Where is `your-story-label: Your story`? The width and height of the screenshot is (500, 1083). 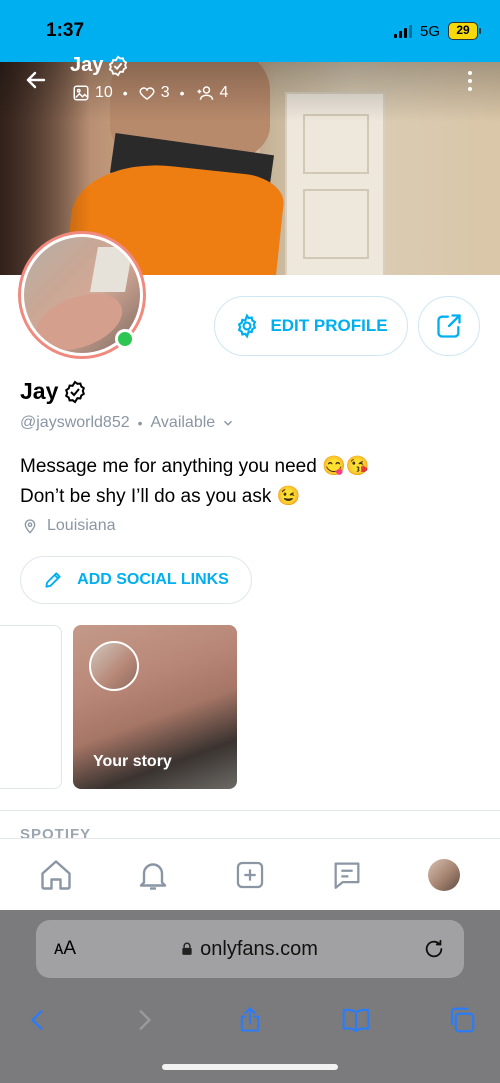 your-story-label: Your story is located at coordinates (132, 761).